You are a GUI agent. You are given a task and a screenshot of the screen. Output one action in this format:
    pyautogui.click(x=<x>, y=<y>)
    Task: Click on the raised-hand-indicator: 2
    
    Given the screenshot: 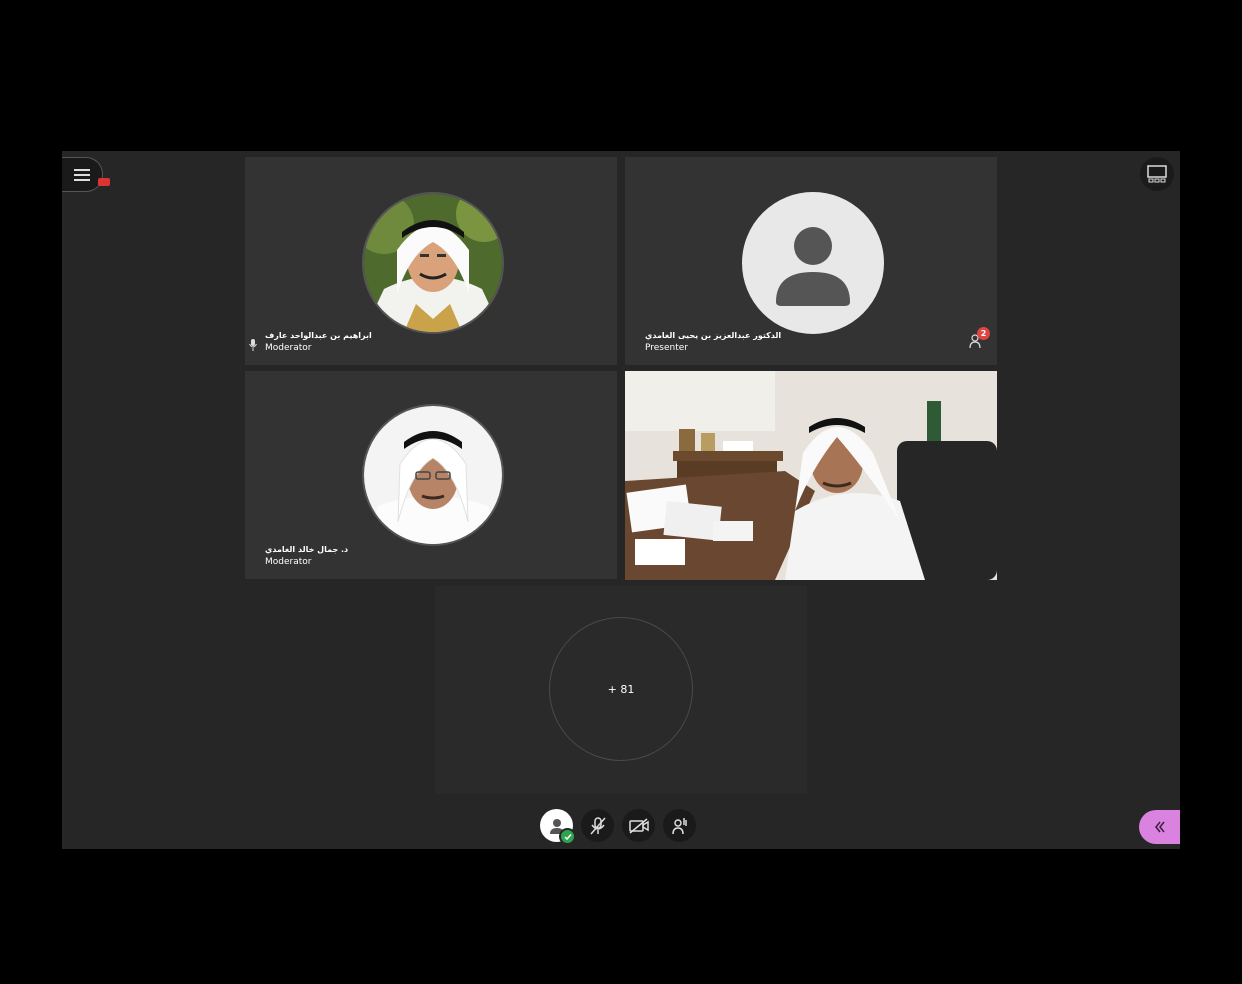 What is the action you would take?
    pyautogui.click(x=979, y=339)
    